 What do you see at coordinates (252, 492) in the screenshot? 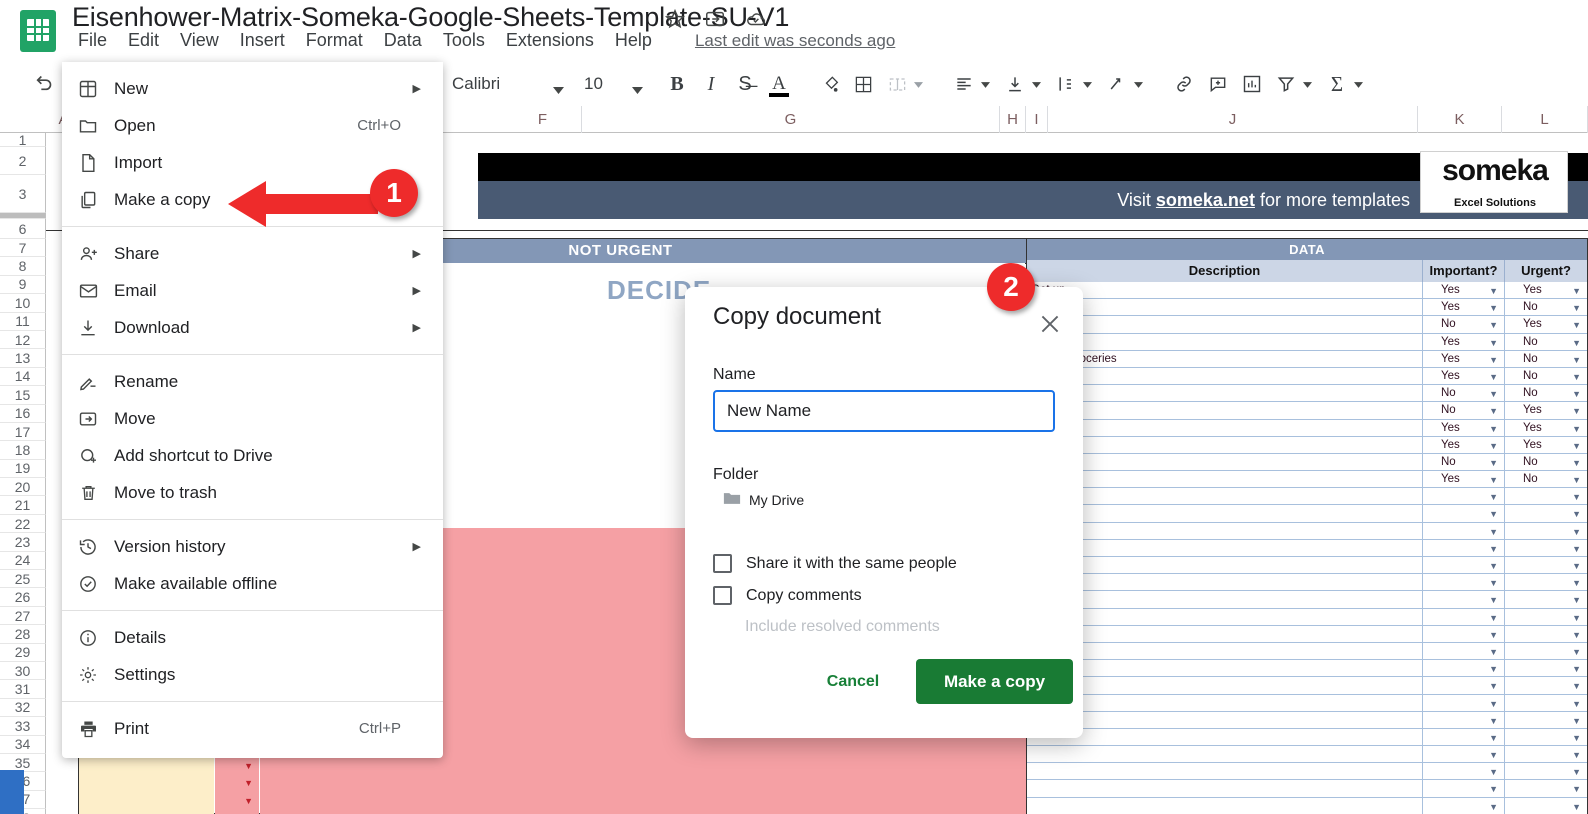
I see `file-menu-item-move-to-trash: Move to trash` at bounding box center [252, 492].